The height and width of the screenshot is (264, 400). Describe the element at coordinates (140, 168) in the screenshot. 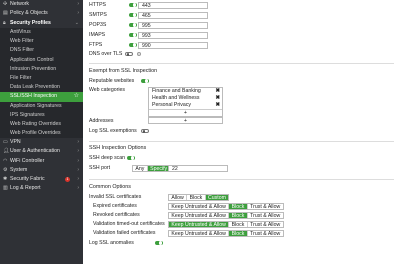

I see `ssh-port-any-option: Any` at that location.